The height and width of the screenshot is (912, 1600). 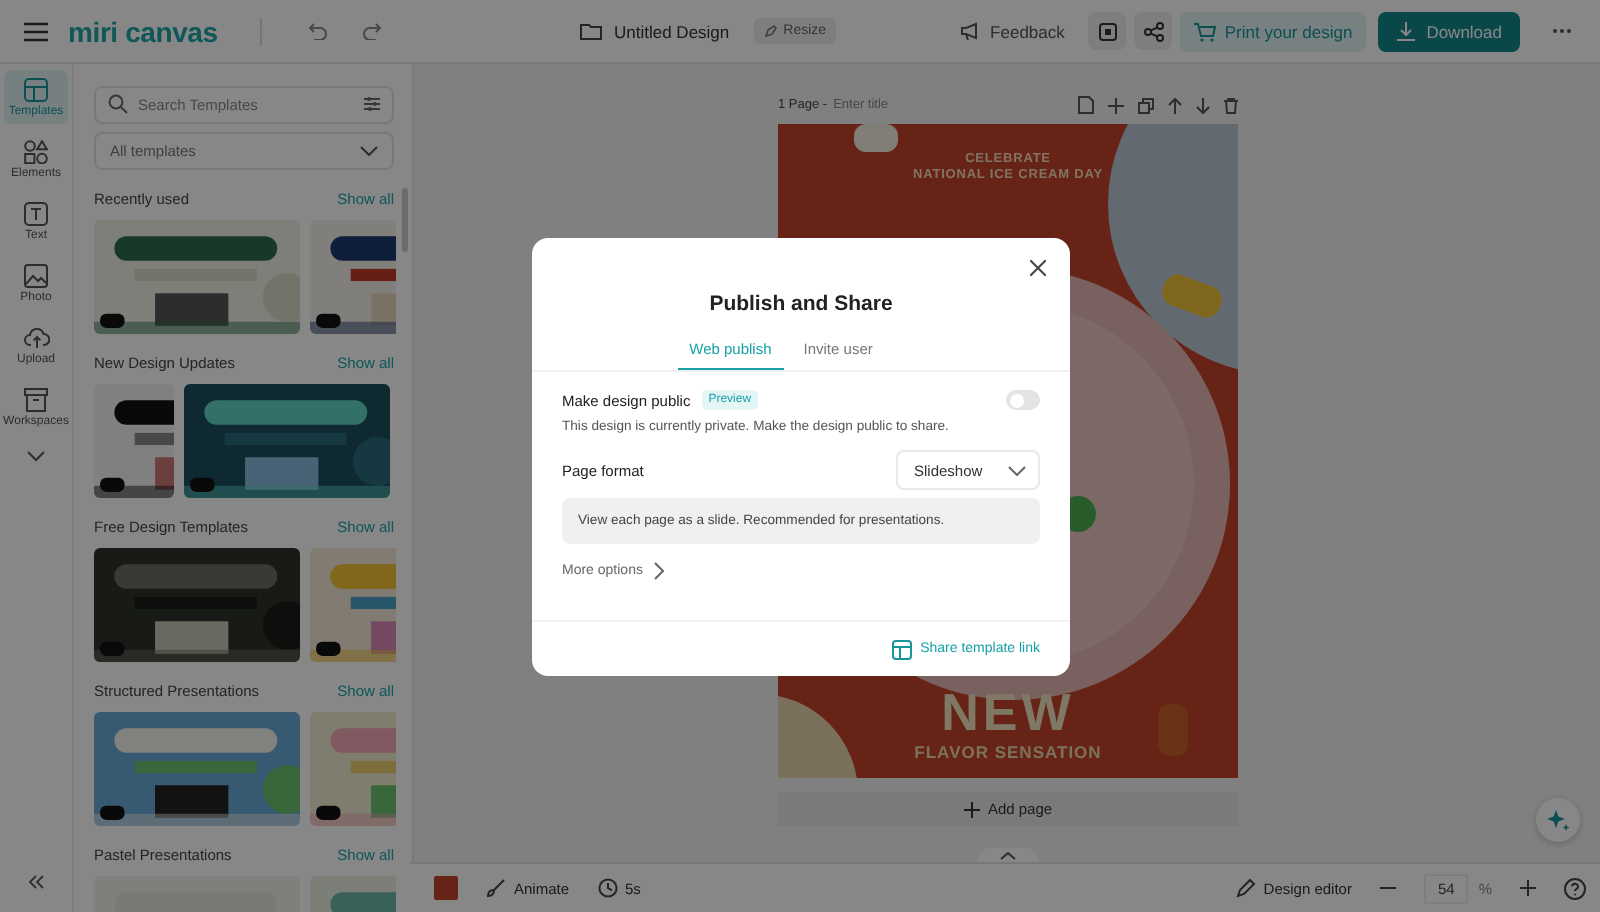 What do you see at coordinates (1008, 752) in the screenshot?
I see `poster-text: FLAVOR SENSATION` at bounding box center [1008, 752].